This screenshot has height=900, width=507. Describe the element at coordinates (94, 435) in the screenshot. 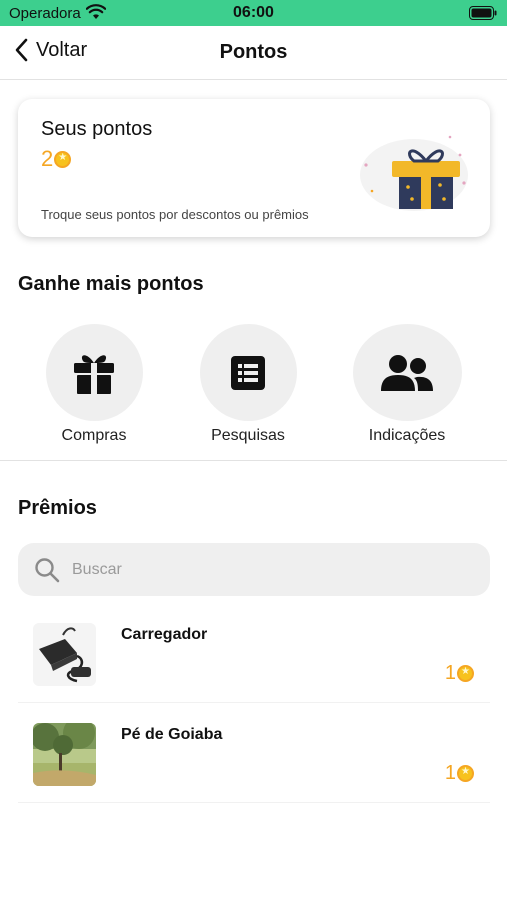

I see `earn-label: Compras` at that location.